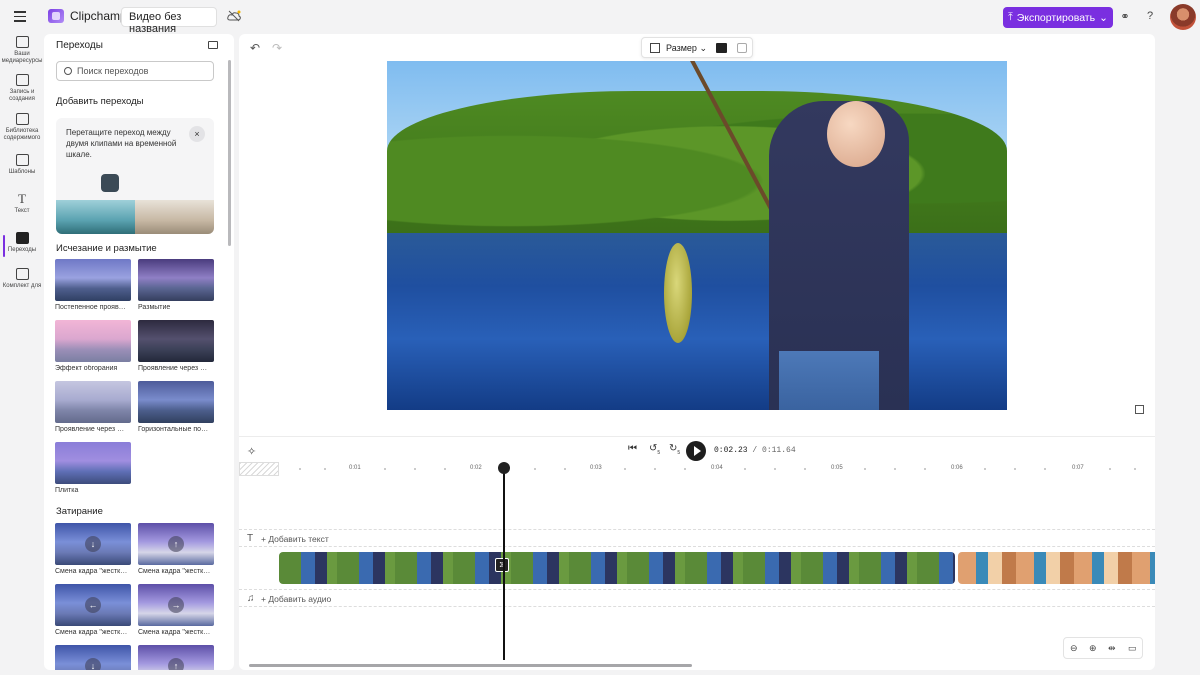 This screenshot has width=1200, height=675. I want to click on ruler-tick: 0:02, so click(476, 468).